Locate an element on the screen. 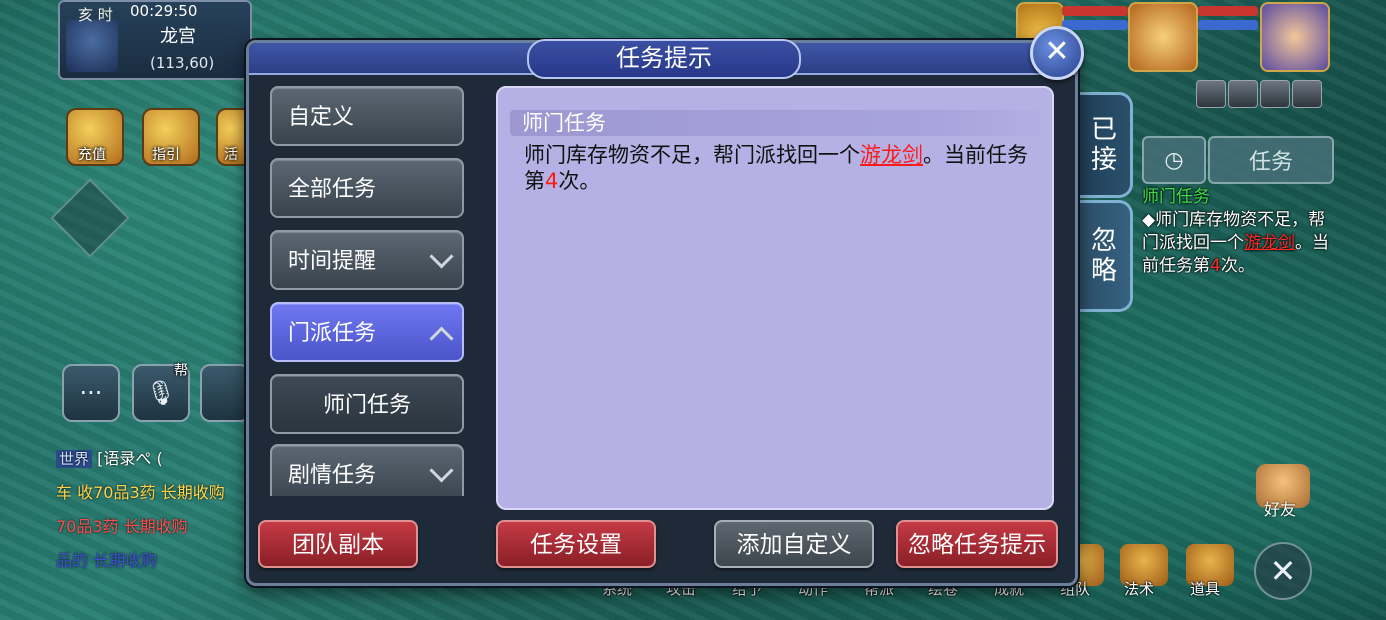 The height and width of the screenshot is (620, 1386). recharge-label: 充值 is located at coordinates (92, 155).